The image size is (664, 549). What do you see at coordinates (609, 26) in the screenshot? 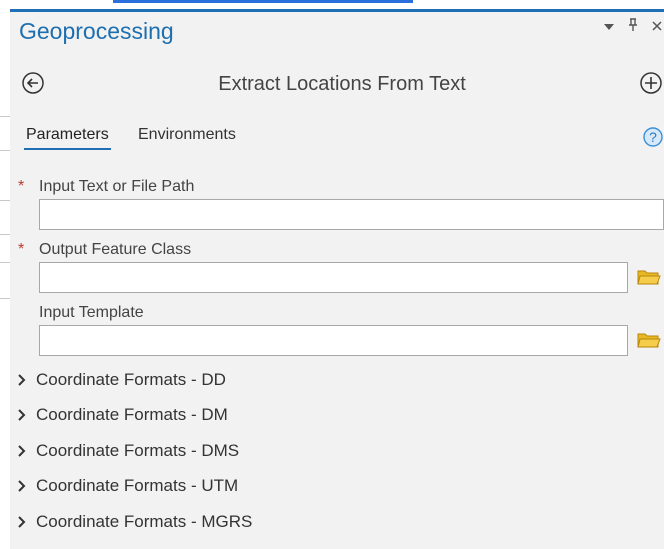
I see `caret-down-icon` at bounding box center [609, 26].